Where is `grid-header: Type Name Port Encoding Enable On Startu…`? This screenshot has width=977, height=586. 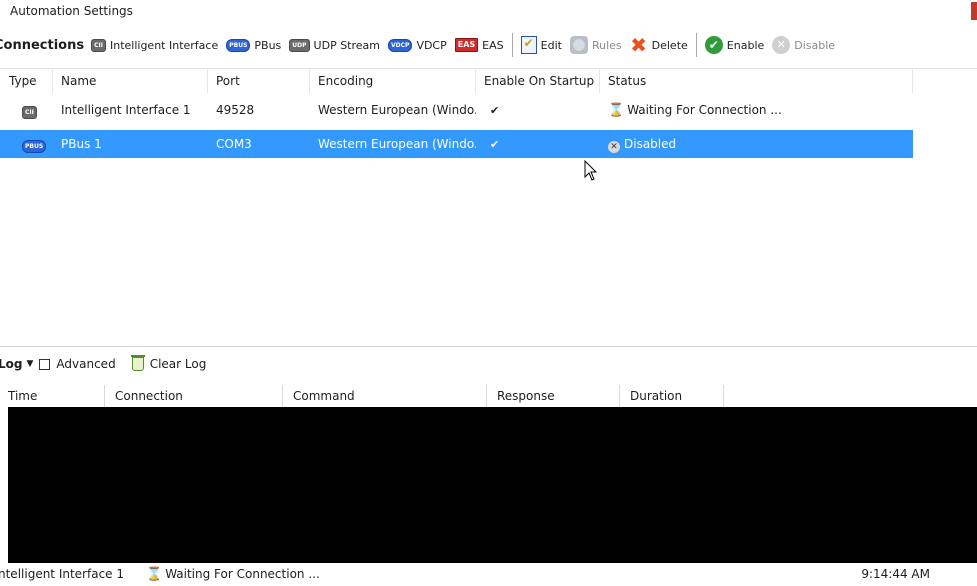
grid-header: Type Name Port Encoding Enable On Startu… is located at coordinates (488, 81).